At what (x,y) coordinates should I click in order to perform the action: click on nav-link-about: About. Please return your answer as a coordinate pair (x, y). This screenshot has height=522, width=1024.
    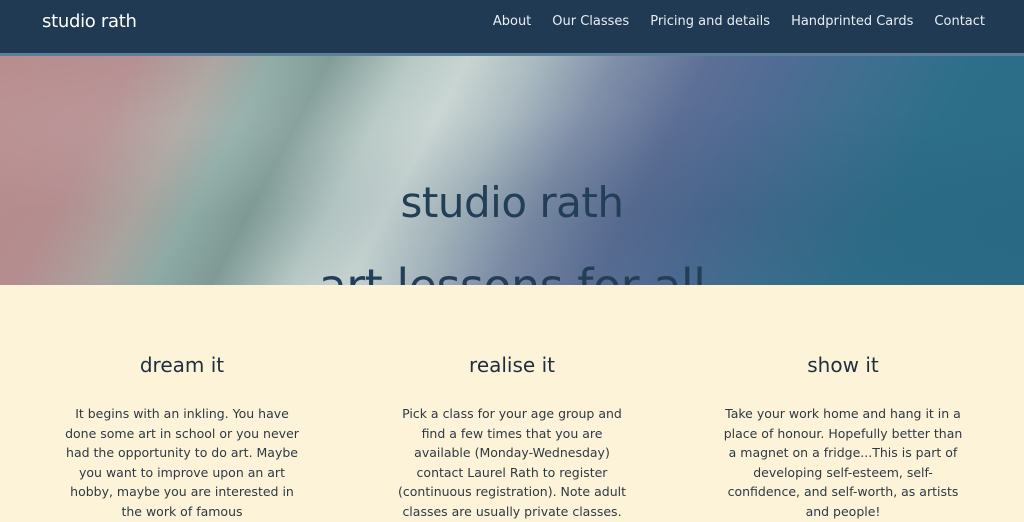
    Looking at the image, I should click on (512, 21).